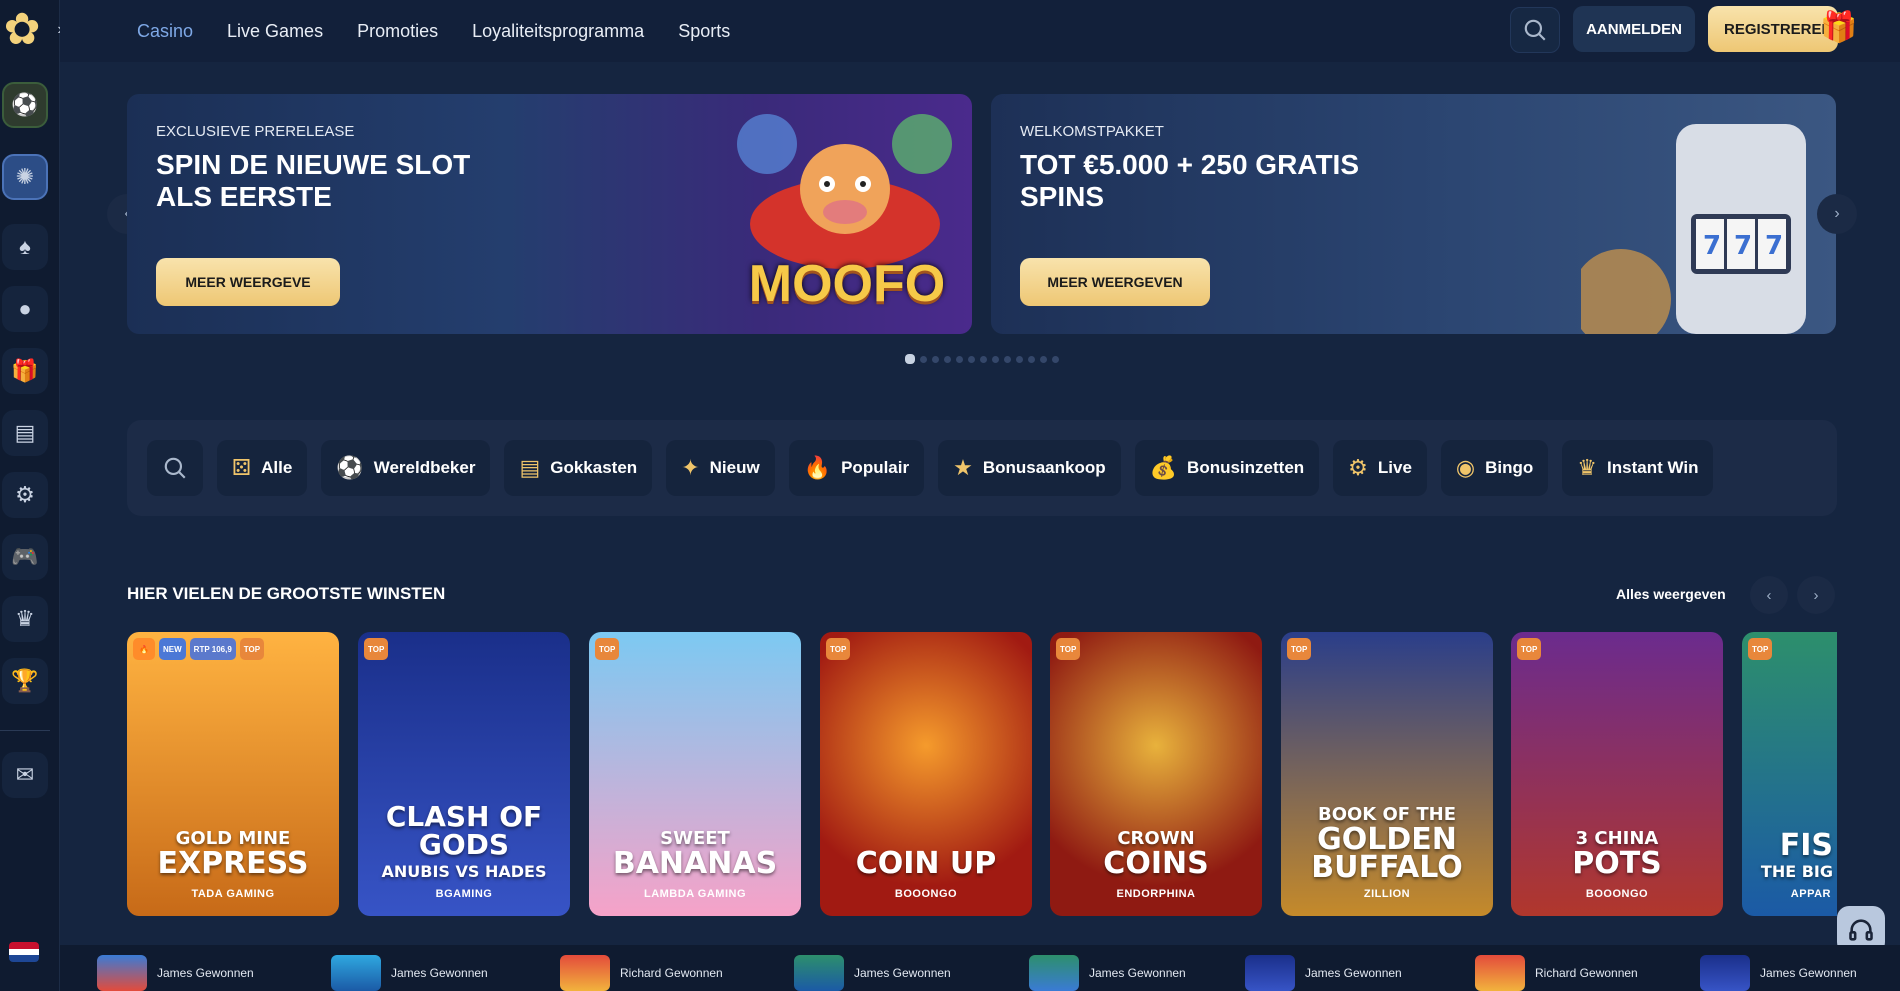 This screenshot has height=991, width=1900. What do you see at coordinates (1861, 930) in the screenshot?
I see `headphones-icon` at bounding box center [1861, 930].